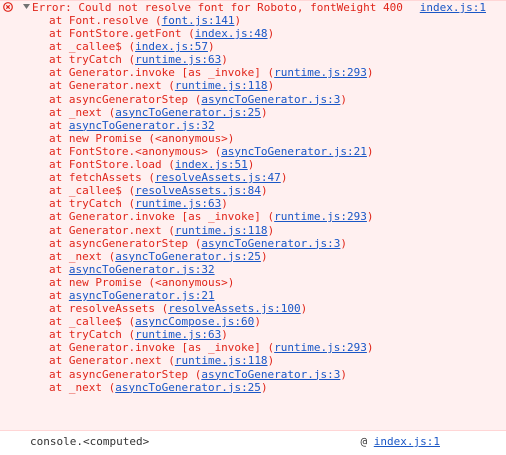  I want to click on stack-frame: at FontStore.getFont (index.js:48), so click(211, 33).